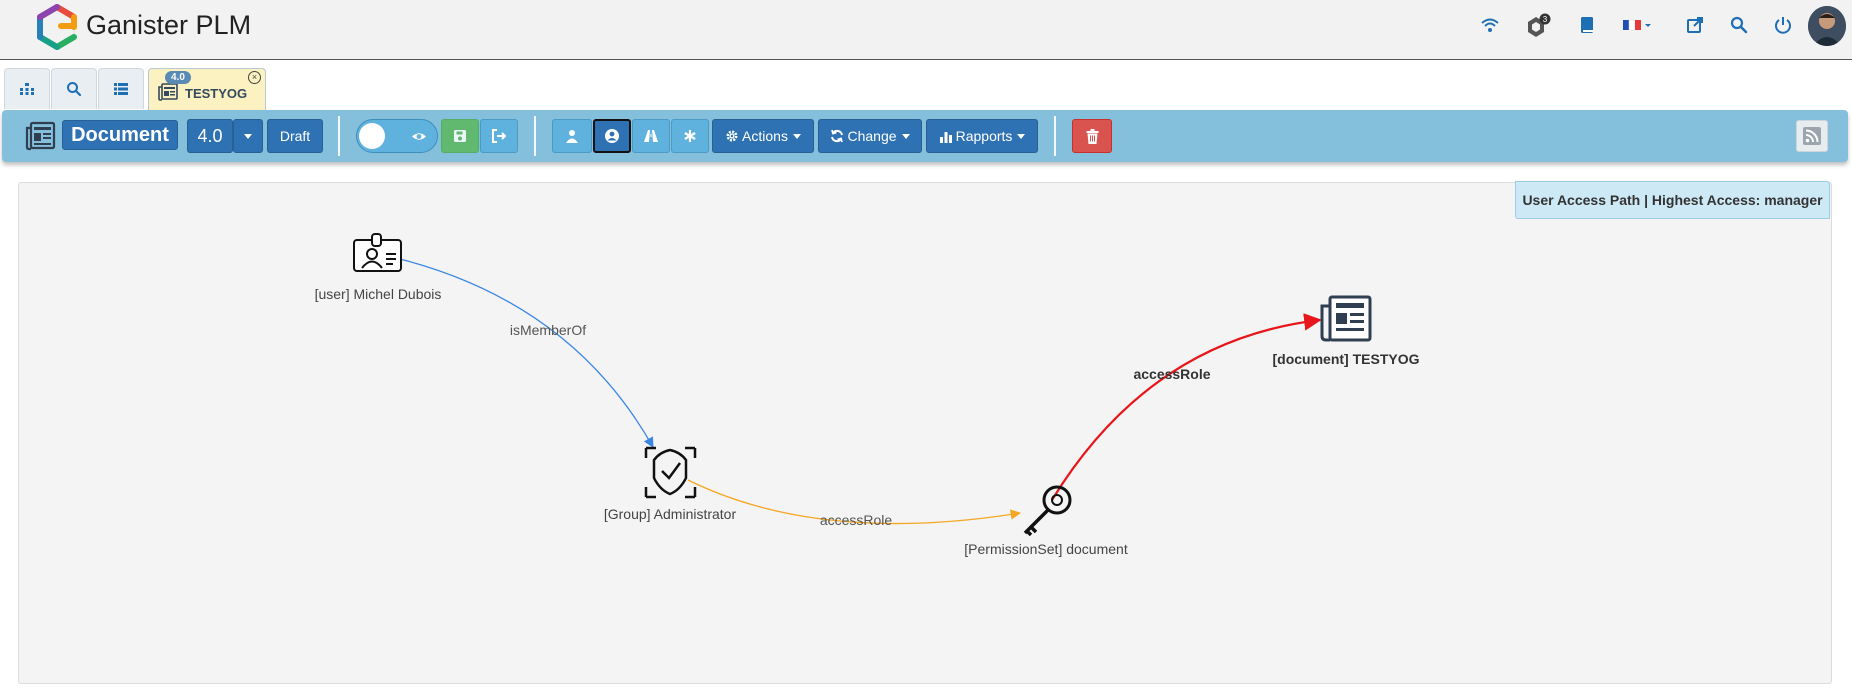 The width and height of the screenshot is (1852, 696). What do you see at coordinates (670, 514) in the screenshot?
I see `node-label: [Group] Administrator` at bounding box center [670, 514].